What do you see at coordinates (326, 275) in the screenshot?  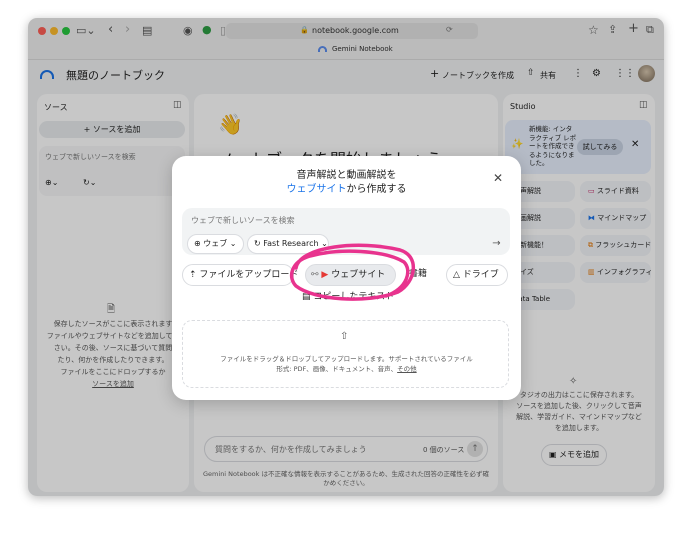 I see `youtube-icon: ▶` at bounding box center [326, 275].